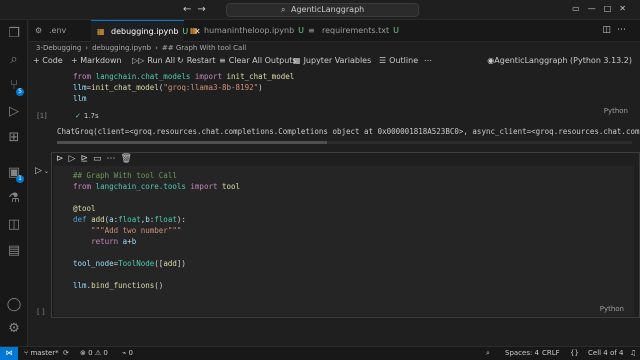  Describe the element at coordinates (9, 353) in the screenshot. I see `remote-indicator-icon: ⋈` at that location.